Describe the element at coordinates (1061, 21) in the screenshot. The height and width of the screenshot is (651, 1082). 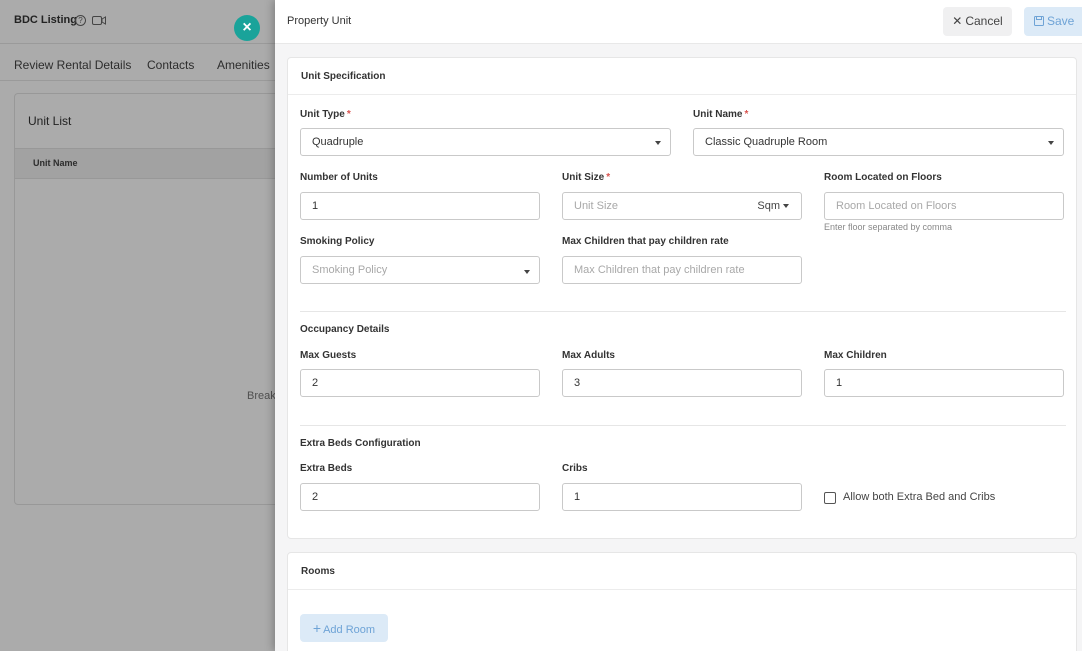
I see `save-label: Save` at that location.